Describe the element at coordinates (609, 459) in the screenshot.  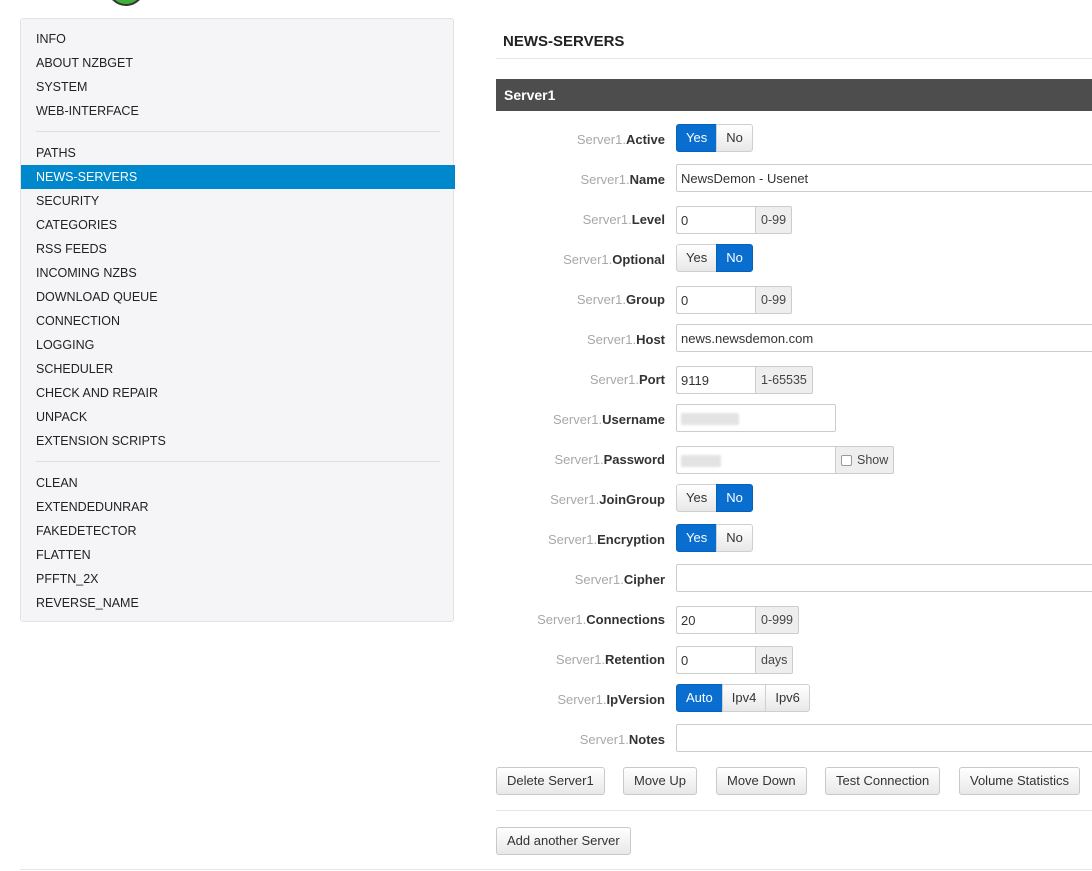
I see `field-label: Server1.Password` at that location.